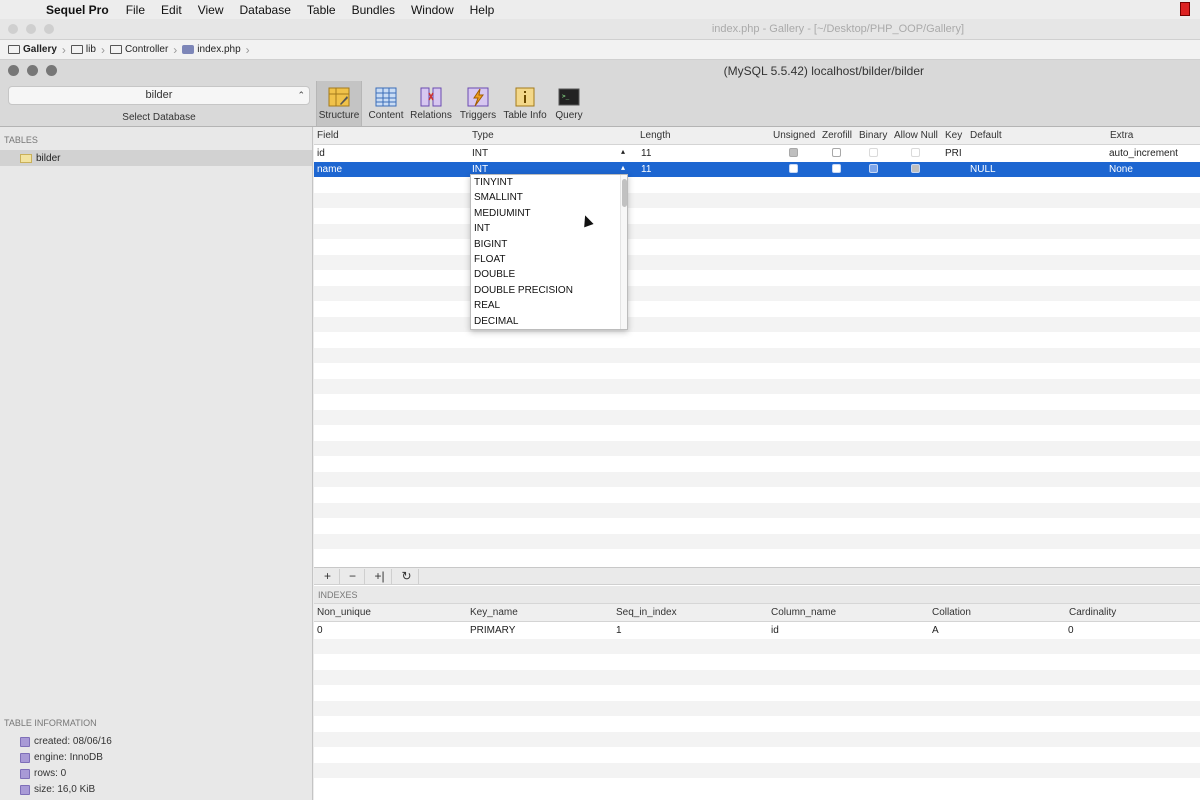 This screenshot has width=1200, height=800. I want to click on table-row: name INT ▴ 11 NULL None, so click(757, 169).